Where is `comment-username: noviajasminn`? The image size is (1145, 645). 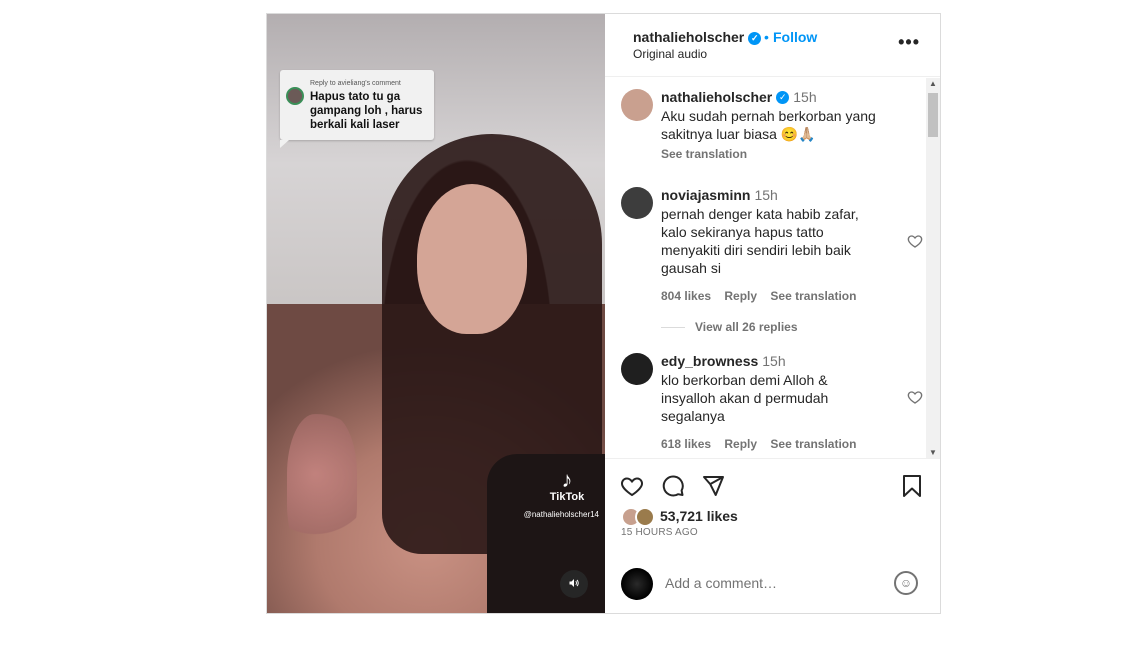
comment-username: noviajasminn is located at coordinates (705, 195).